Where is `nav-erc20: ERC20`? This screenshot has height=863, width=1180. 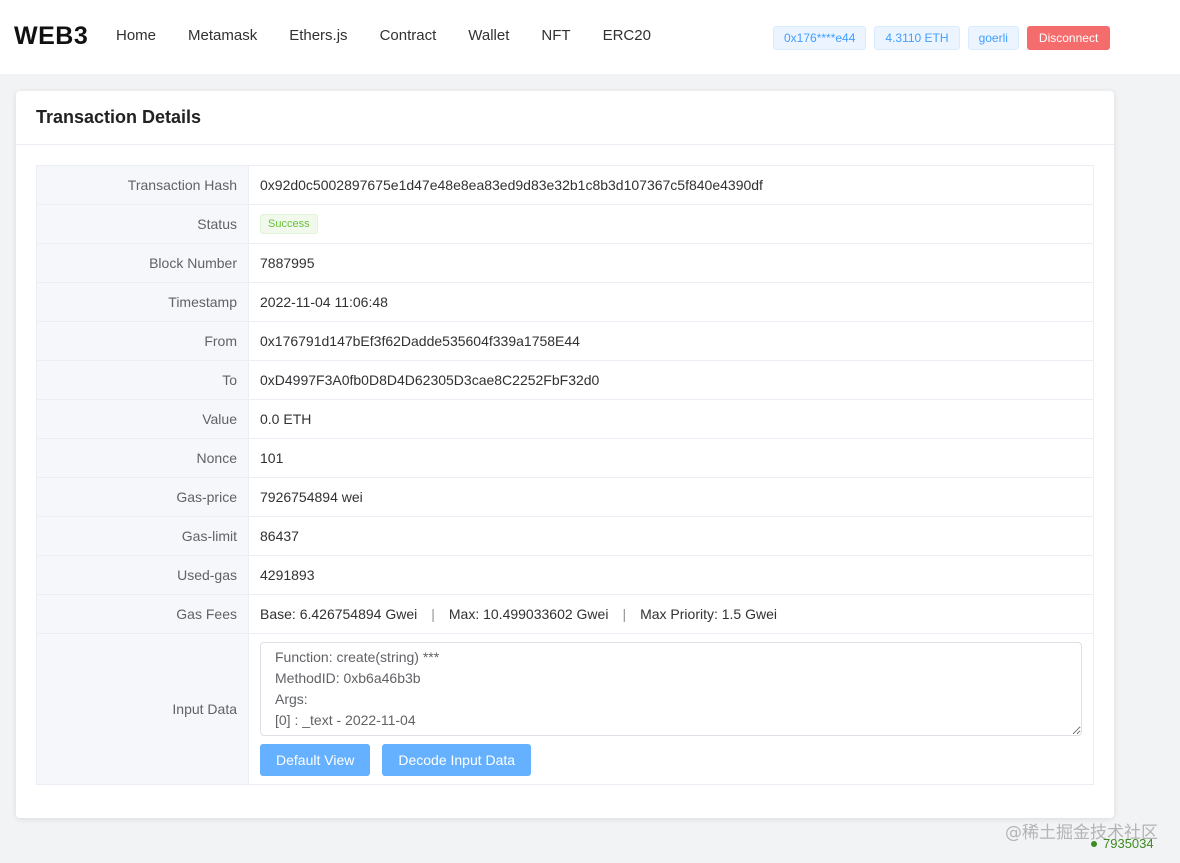
nav-erc20: ERC20 is located at coordinates (627, 35).